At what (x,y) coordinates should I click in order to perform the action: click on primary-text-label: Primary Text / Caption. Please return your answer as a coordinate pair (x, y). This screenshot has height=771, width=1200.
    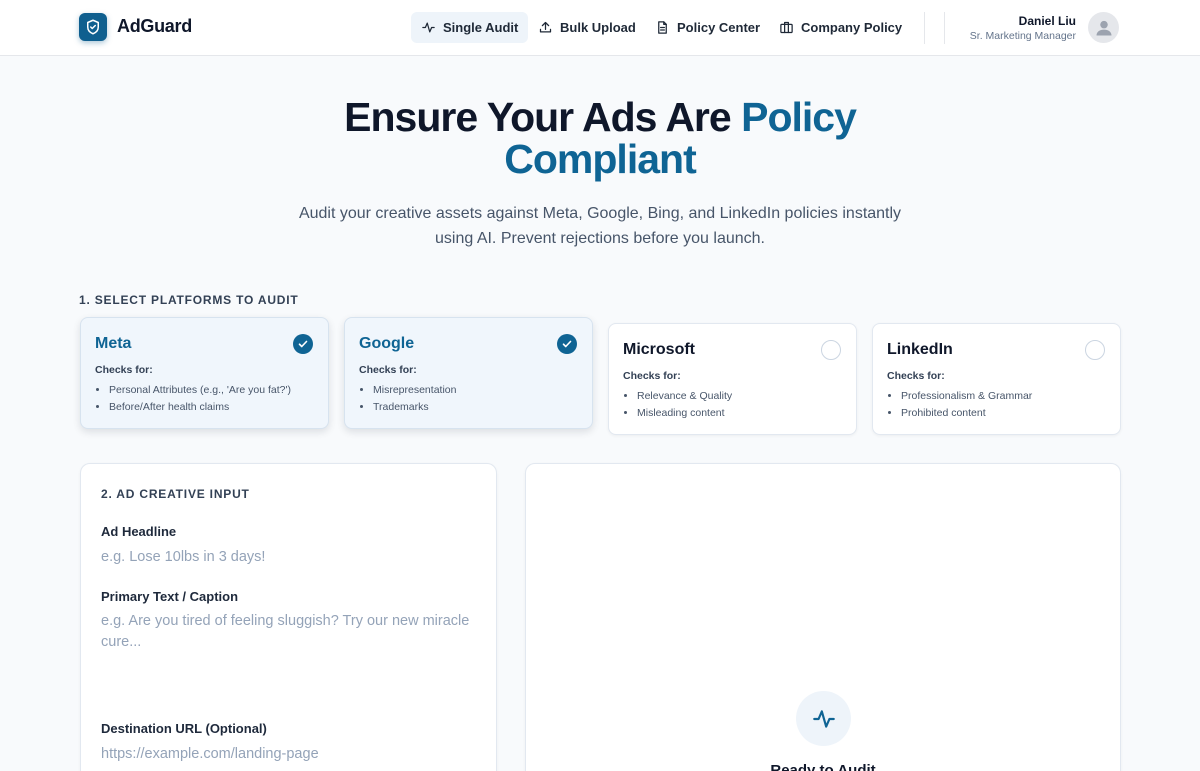
    Looking at the image, I should click on (170, 596).